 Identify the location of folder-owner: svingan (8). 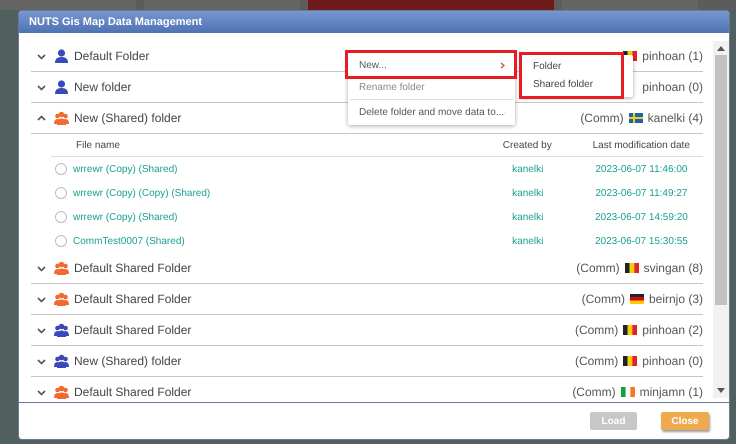
(673, 268).